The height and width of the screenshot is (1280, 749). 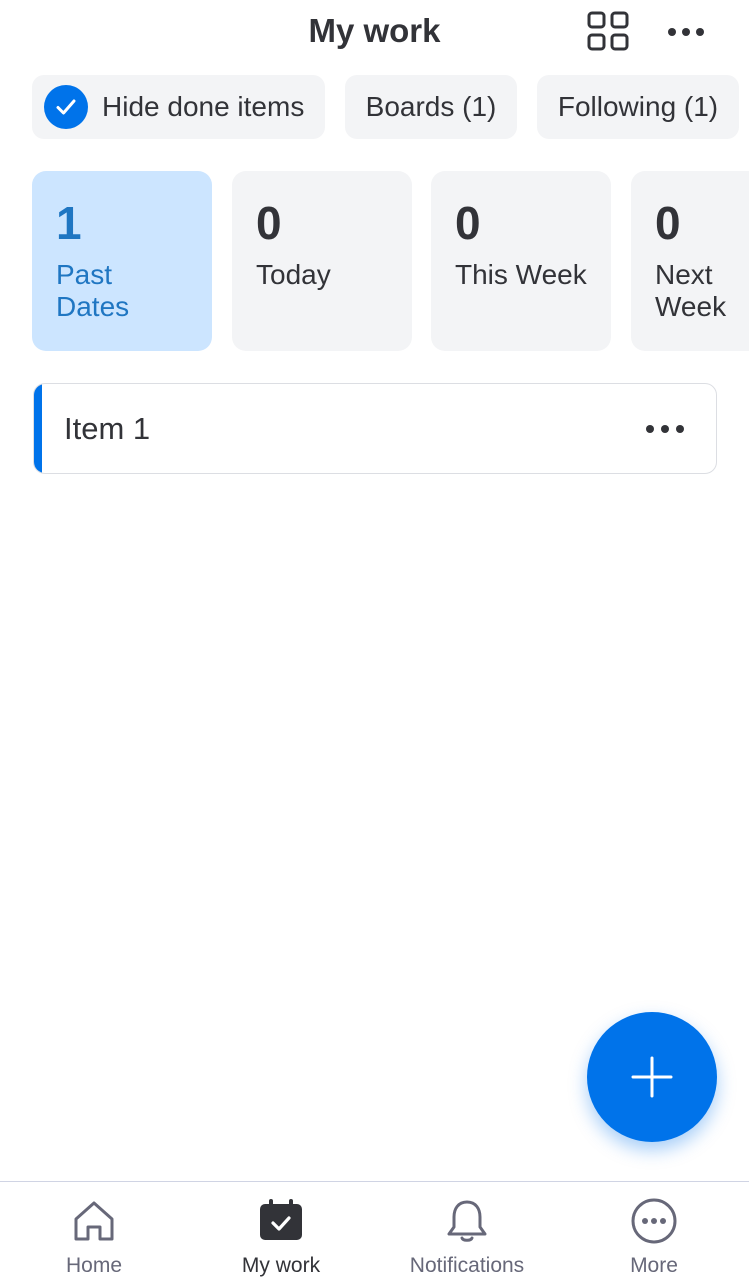 What do you see at coordinates (654, 1265) in the screenshot?
I see `nav-more-label: More` at bounding box center [654, 1265].